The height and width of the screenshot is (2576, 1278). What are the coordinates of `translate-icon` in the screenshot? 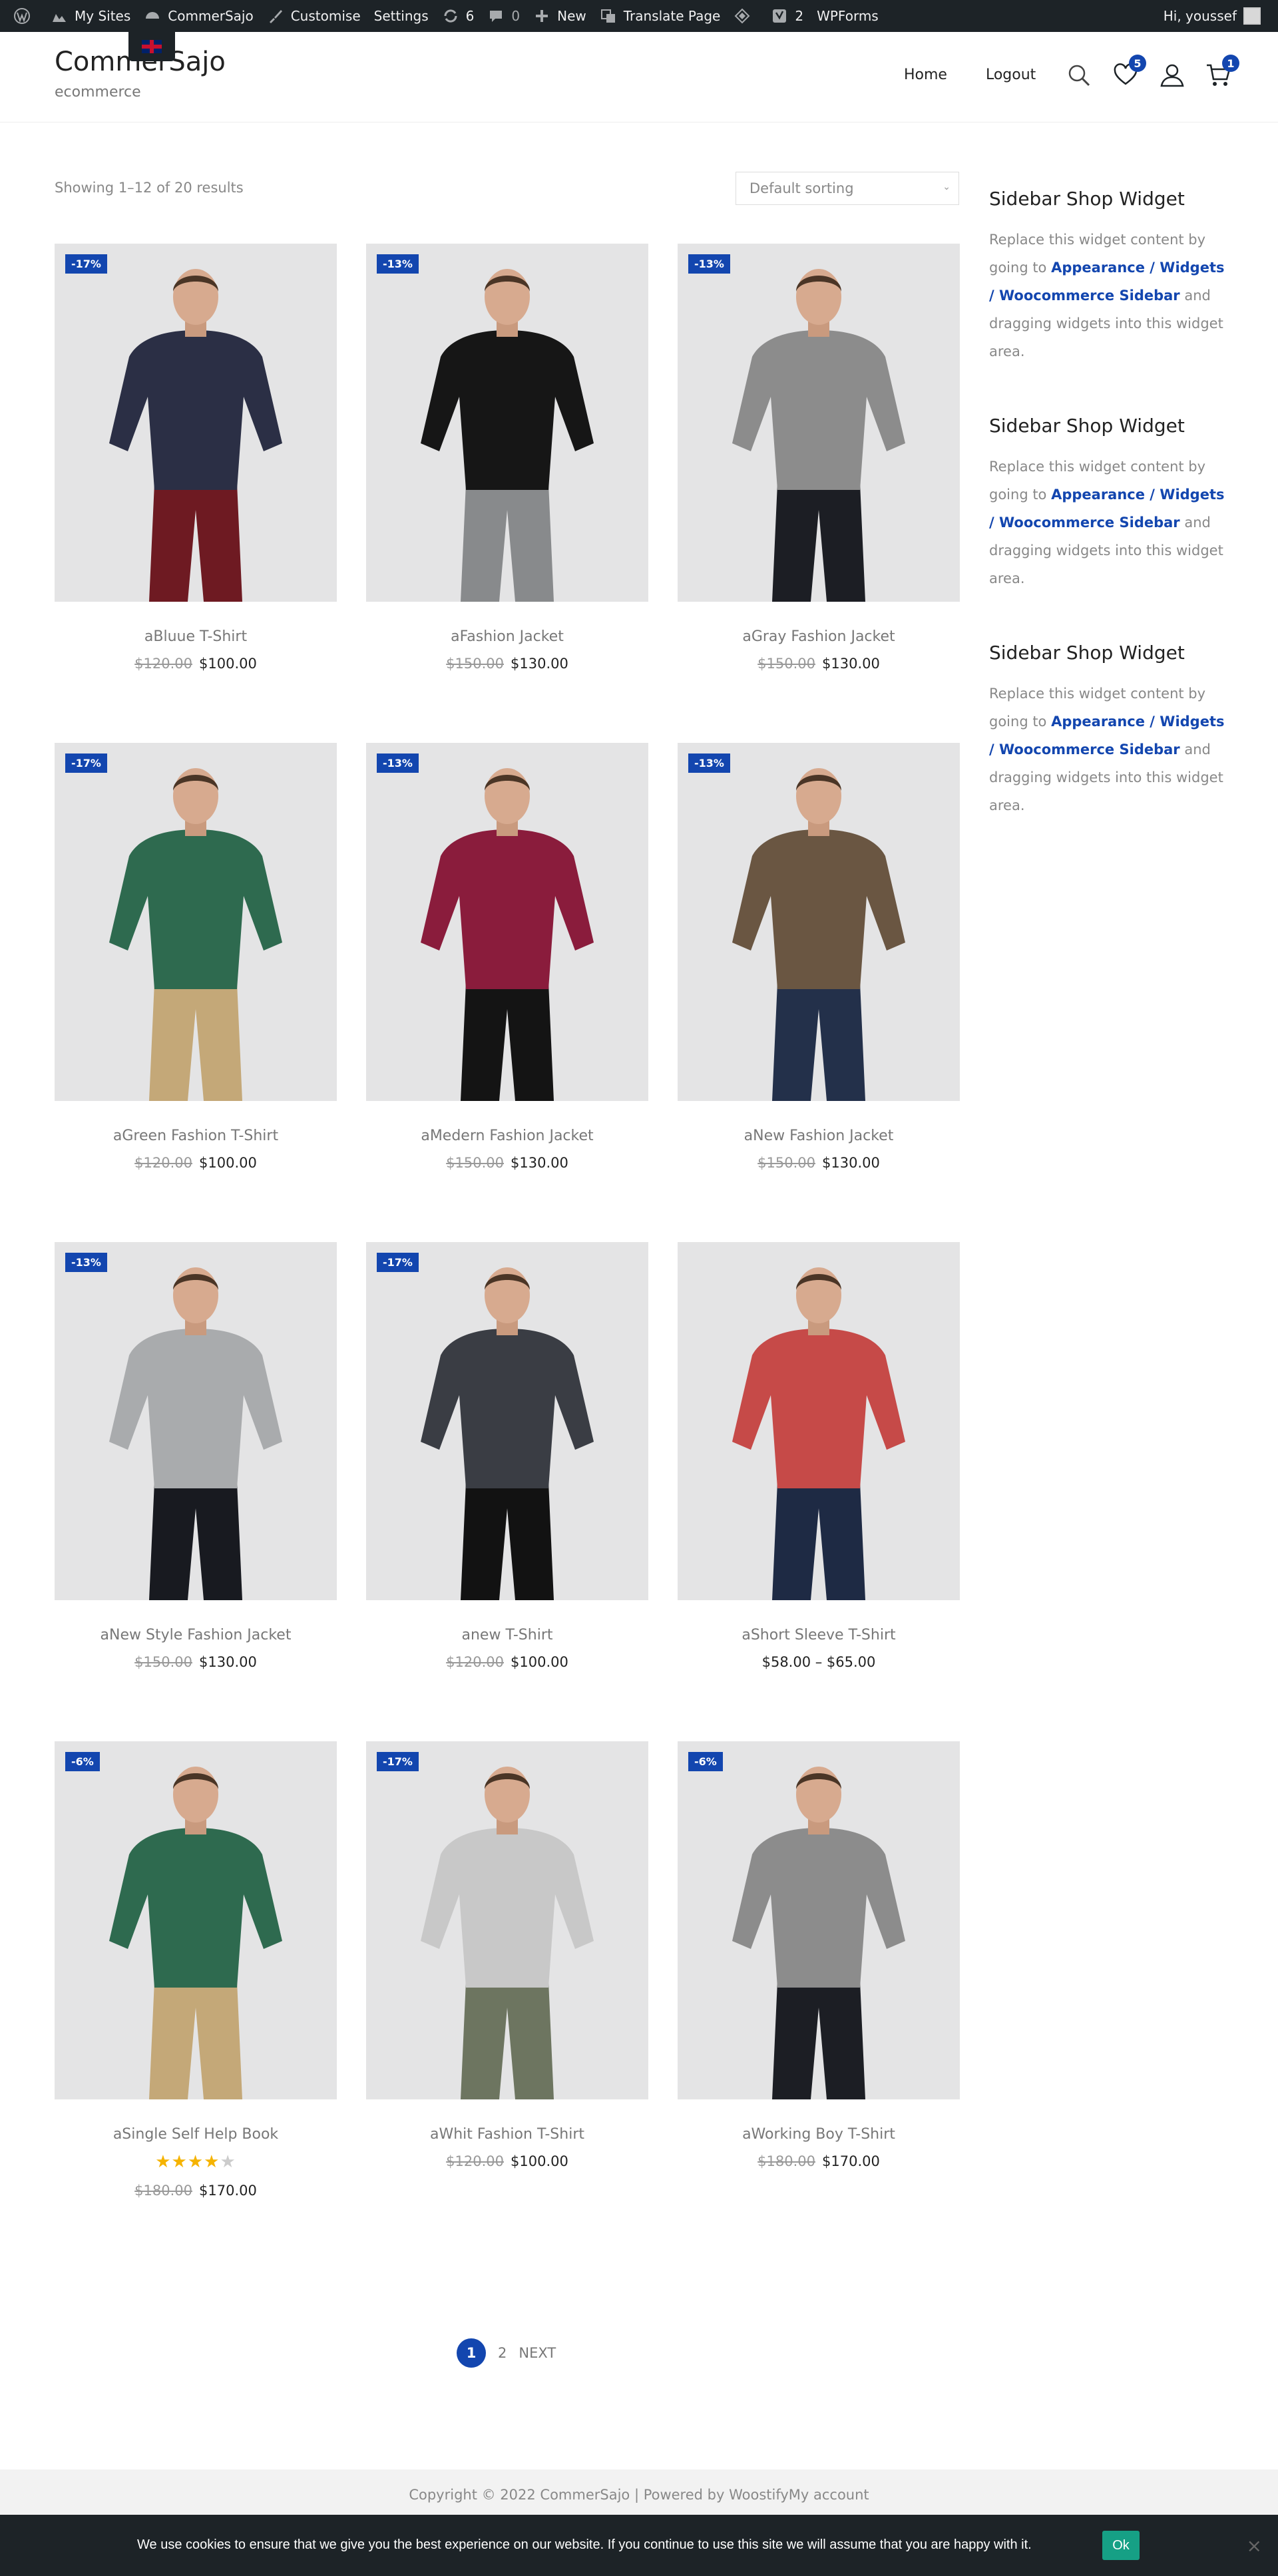 It's located at (608, 16).